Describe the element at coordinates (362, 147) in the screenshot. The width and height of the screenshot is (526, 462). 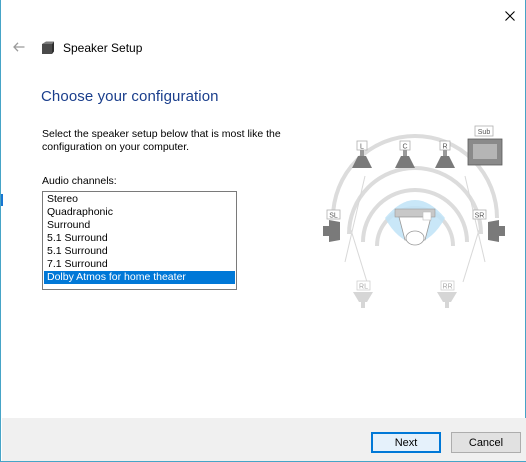
I see `speaker-label-l: L` at that location.